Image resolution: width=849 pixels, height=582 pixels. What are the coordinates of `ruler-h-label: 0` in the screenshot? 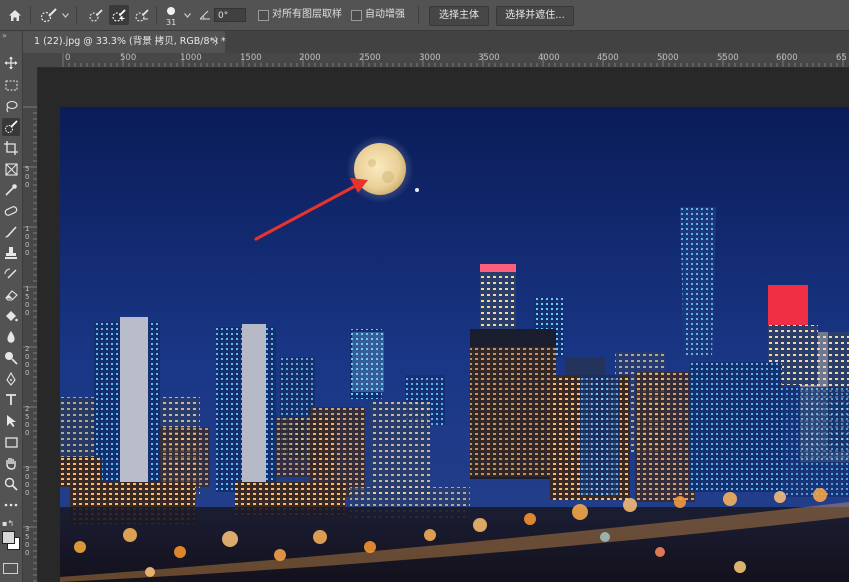 It's located at (68, 58).